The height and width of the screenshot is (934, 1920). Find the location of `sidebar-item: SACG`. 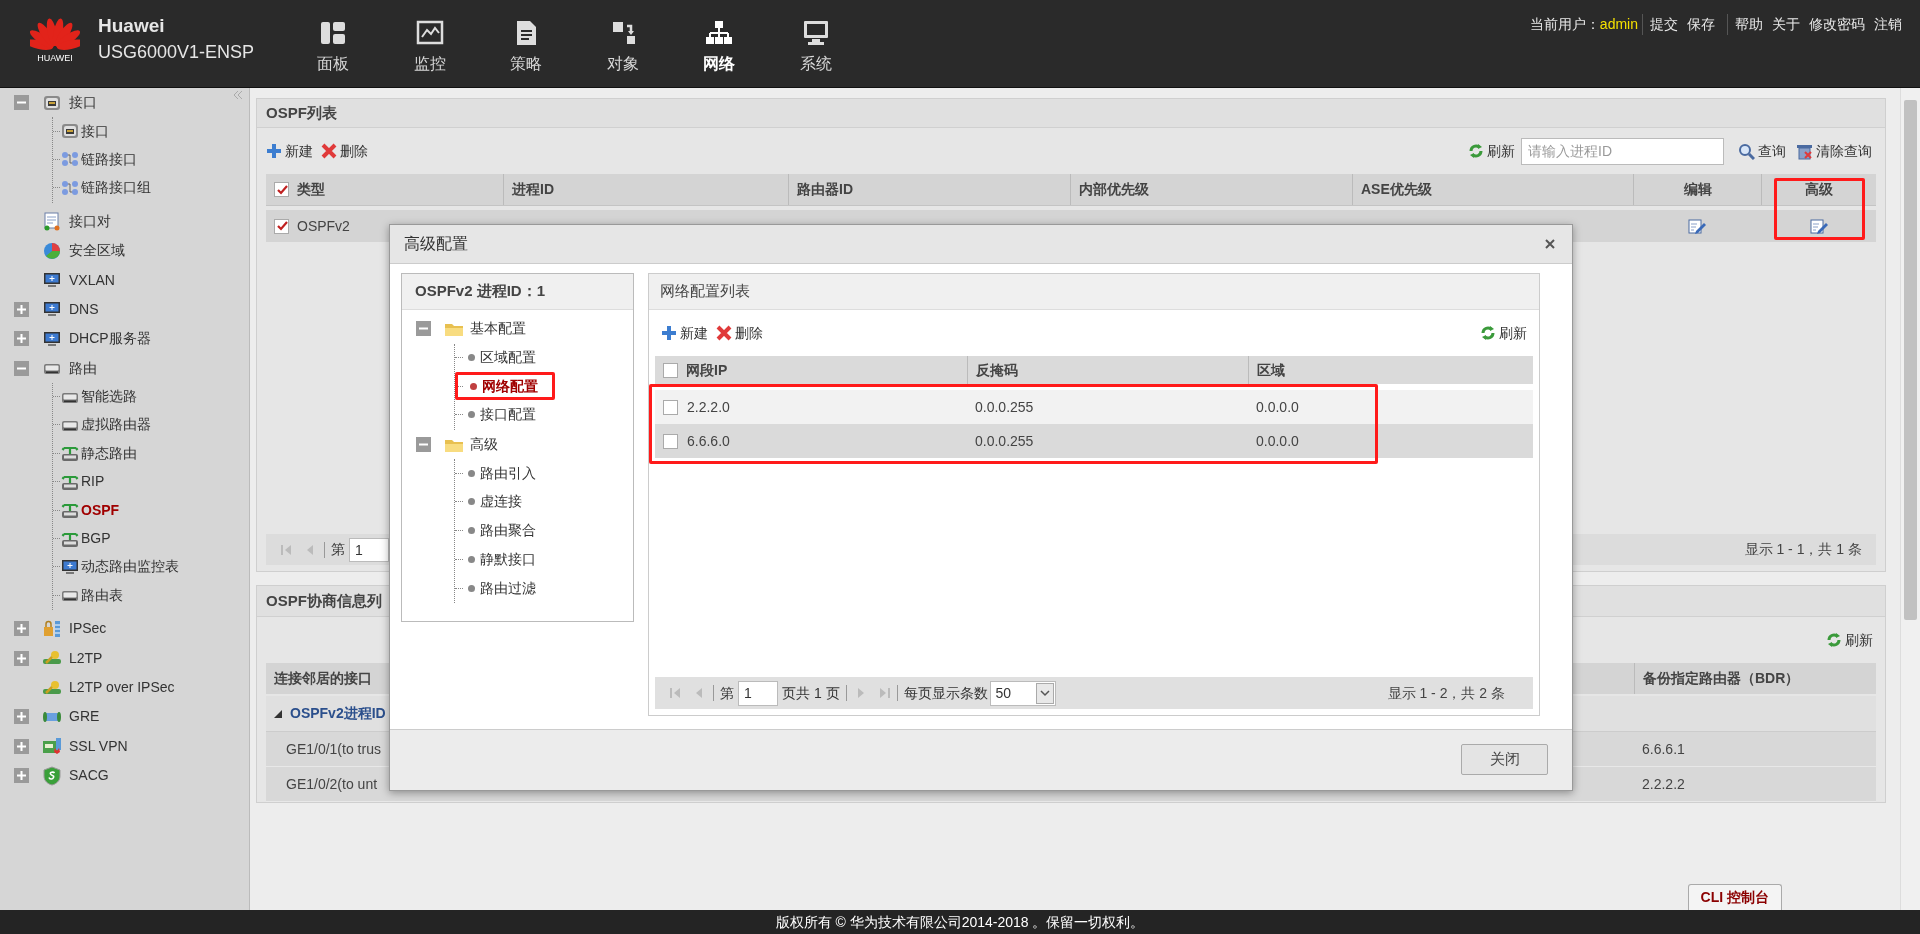

sidebar-item: SACG is located at coordinates (89, 776).